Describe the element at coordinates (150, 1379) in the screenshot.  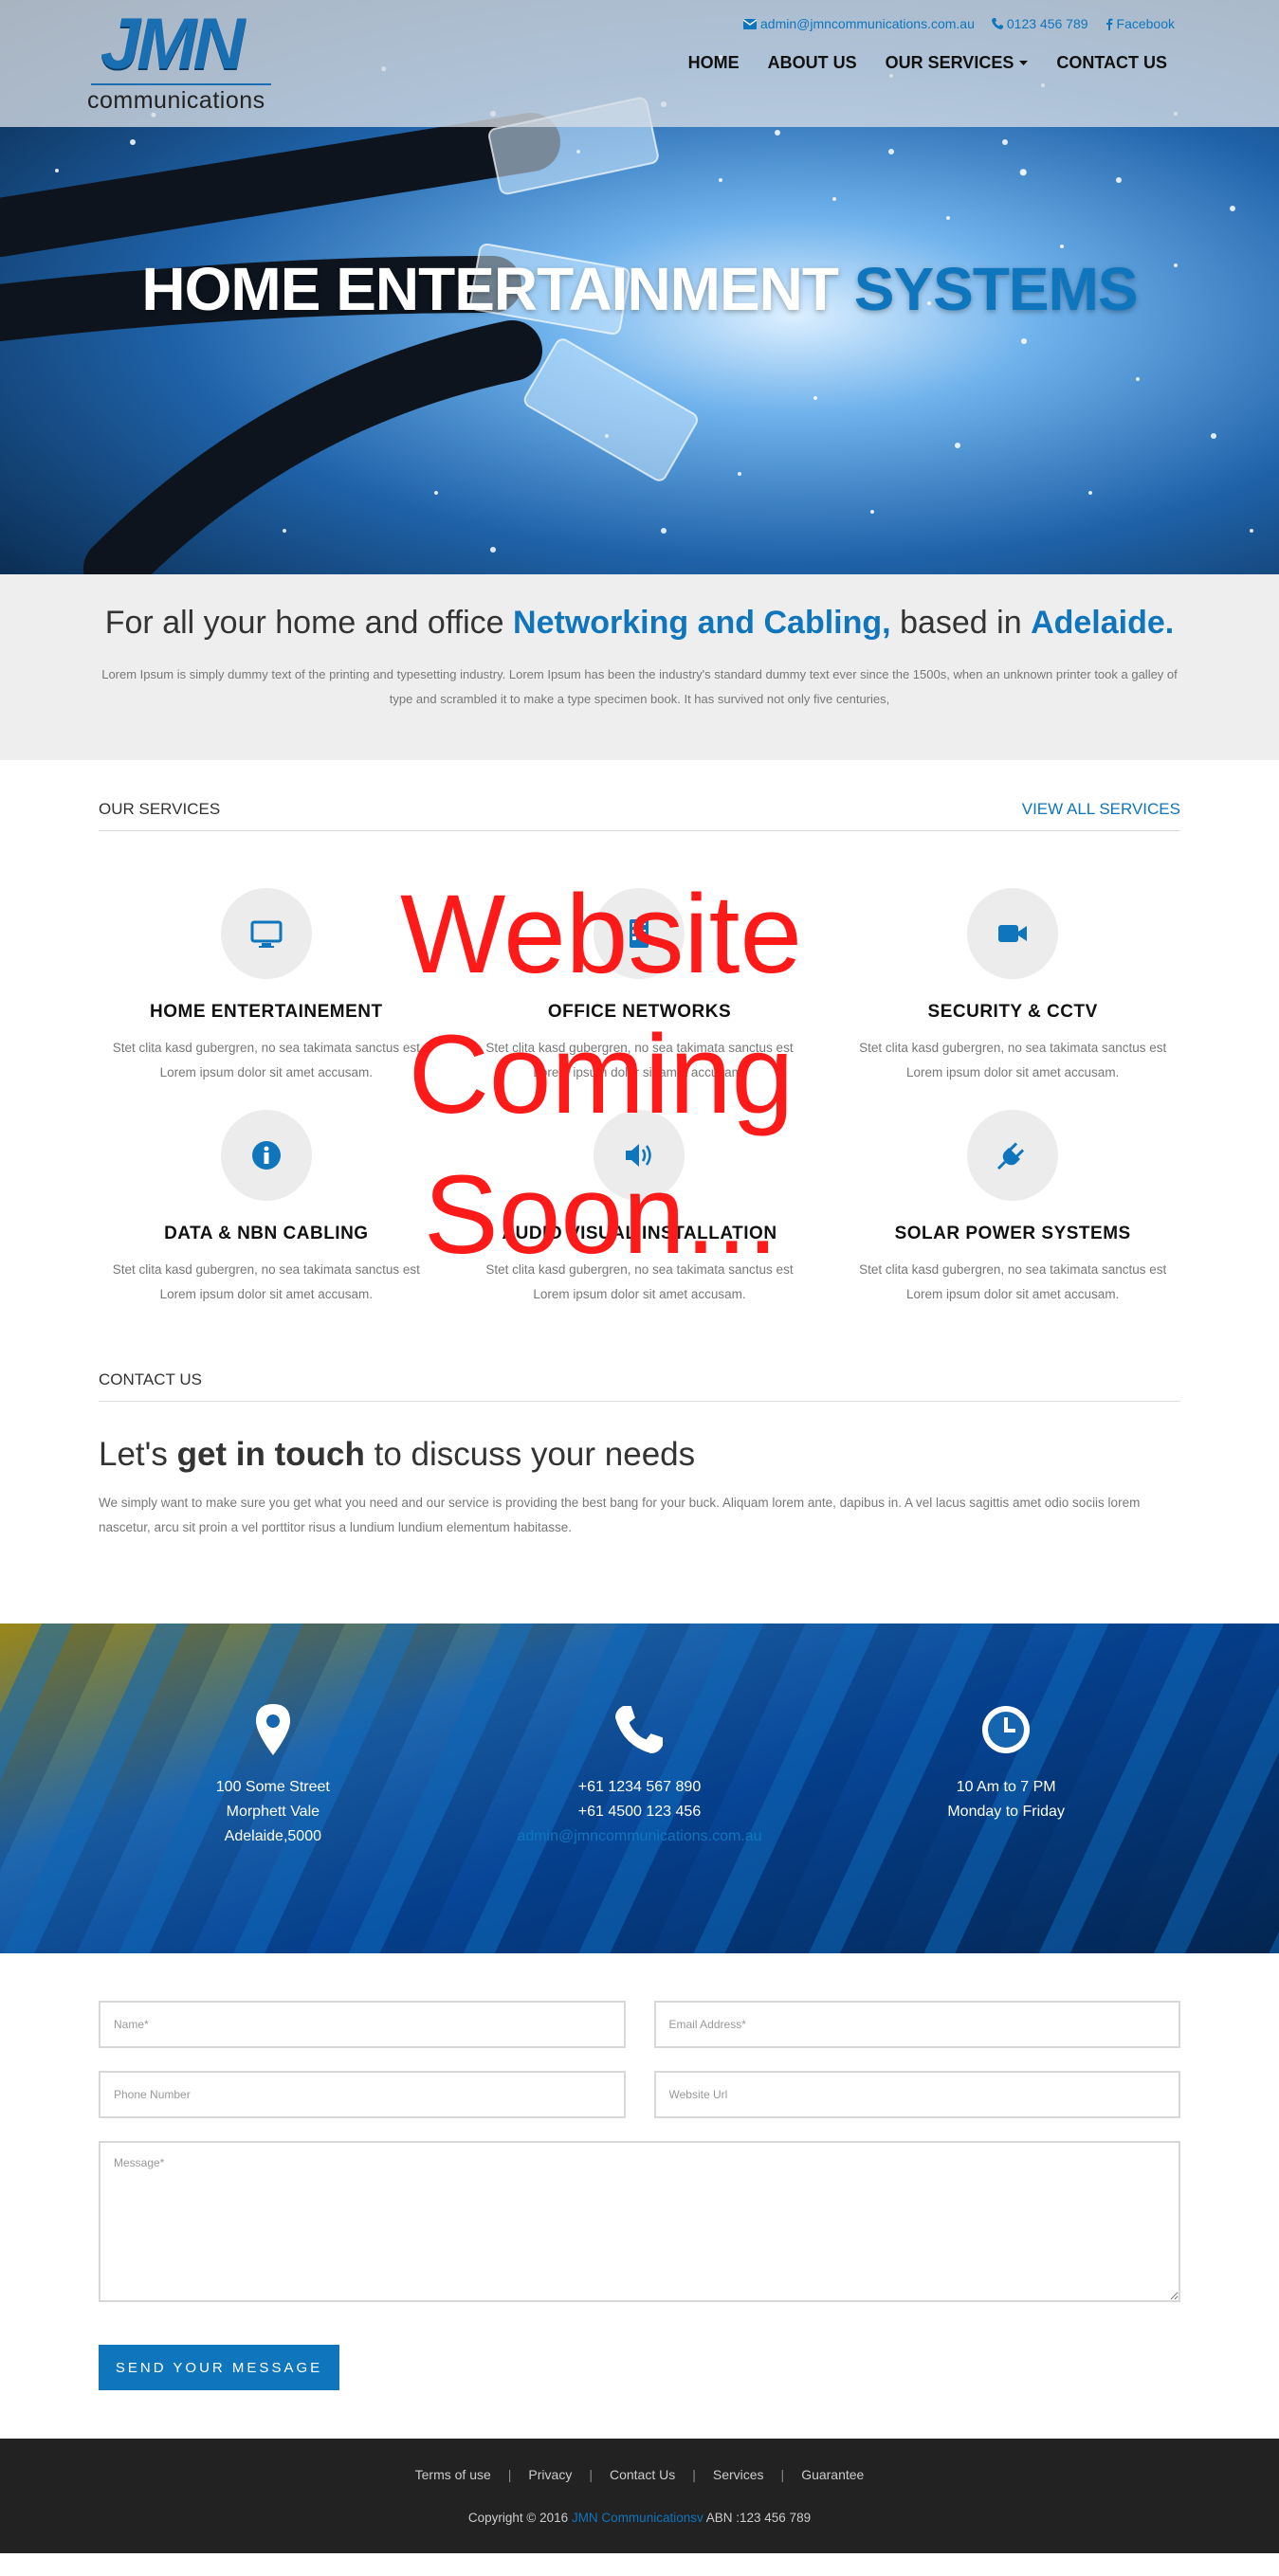
I see `contact-heading: CONTACT US` at that location.